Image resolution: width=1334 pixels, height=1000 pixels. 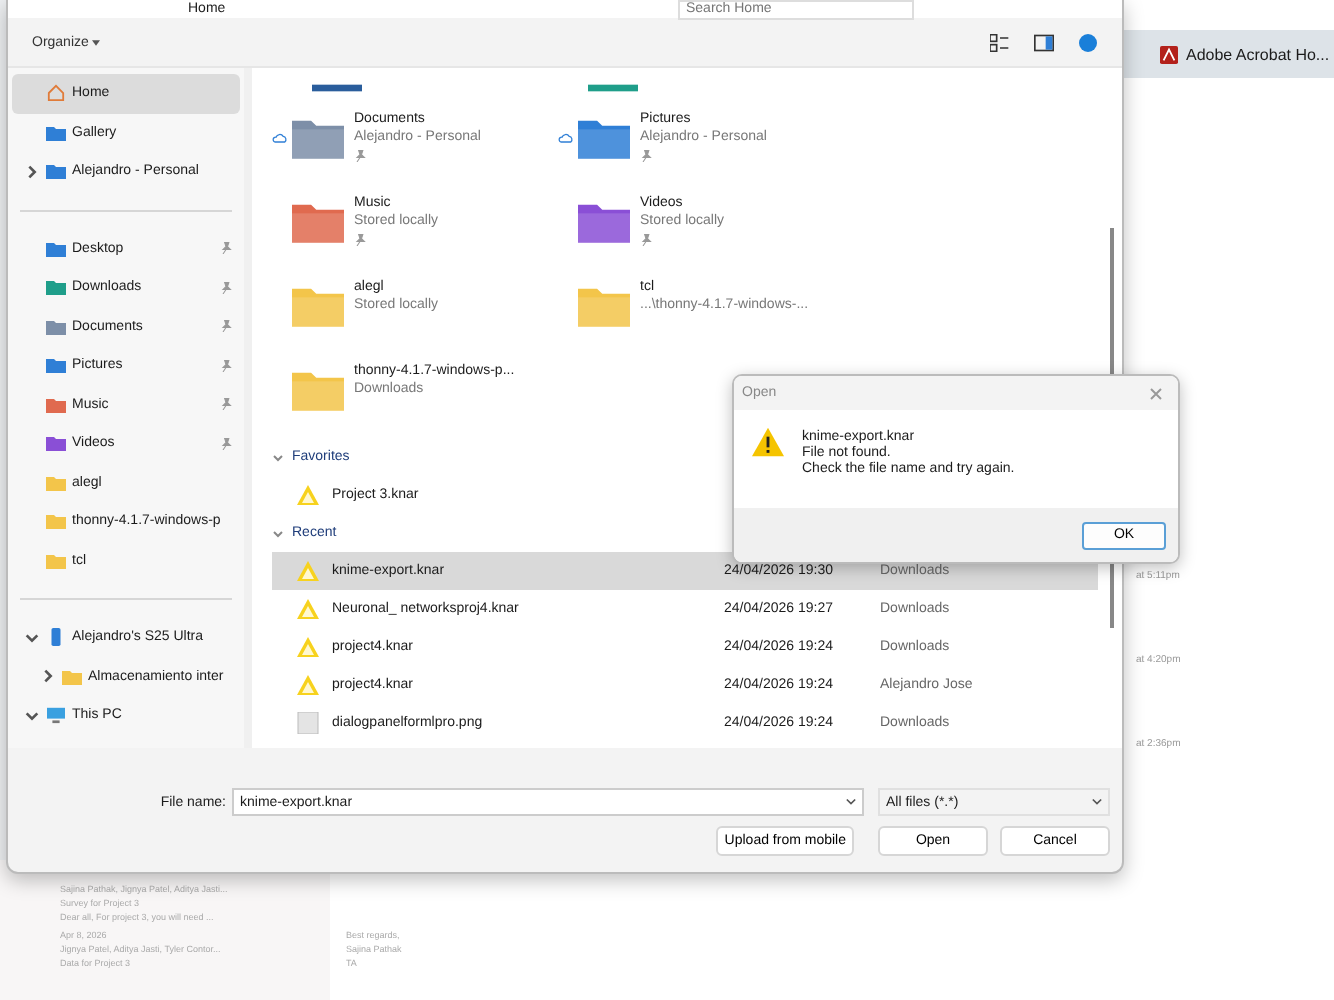 I want to click on pdf-icon, so click(x=1169, y=54).